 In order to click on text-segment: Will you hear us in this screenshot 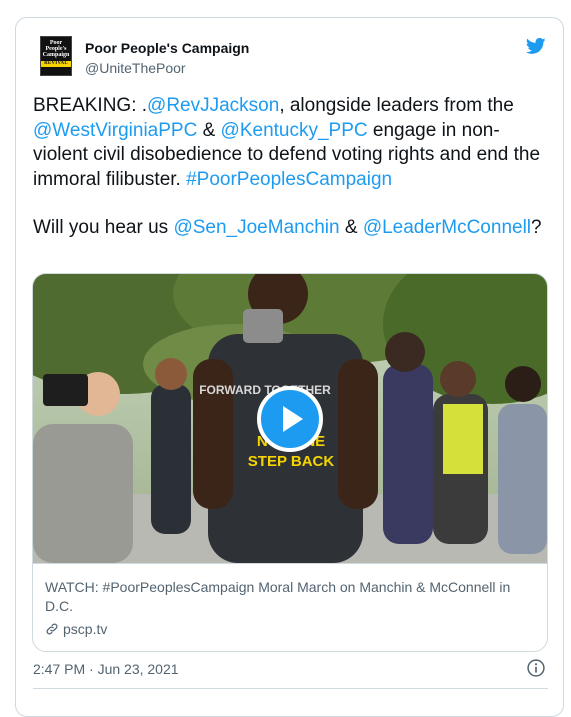, I will do `click(103, 227)`.